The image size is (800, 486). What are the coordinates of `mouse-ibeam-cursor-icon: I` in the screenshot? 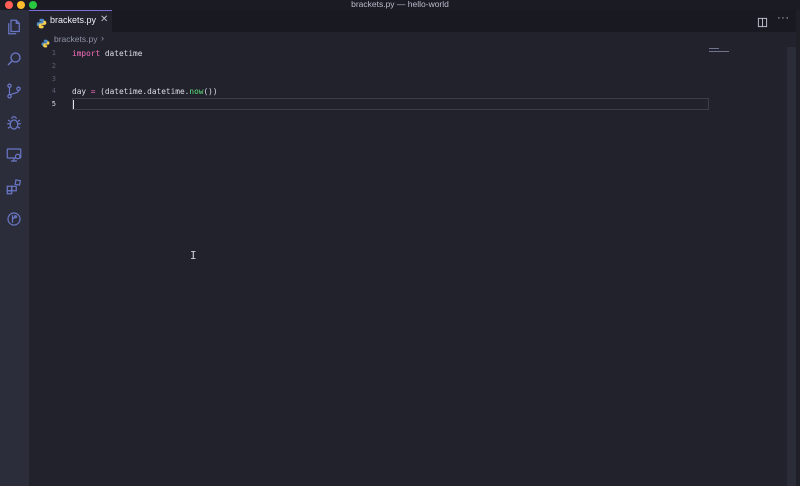 It's located at (193, 255).